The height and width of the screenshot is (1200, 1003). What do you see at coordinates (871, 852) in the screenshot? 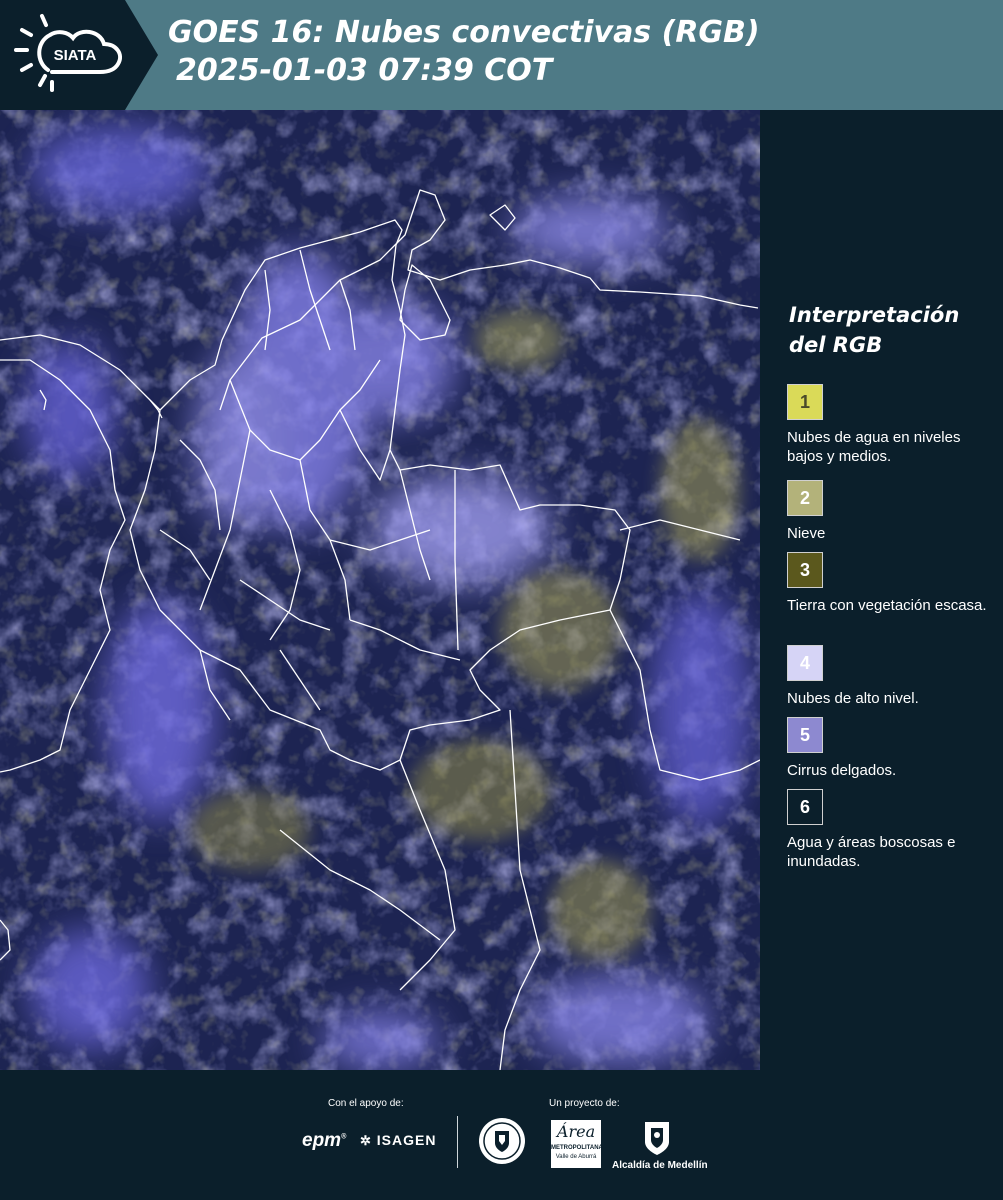
I see `legend-label-6: Agua y áreas boscosas e inundadas.` at bounding box center [871, 852].